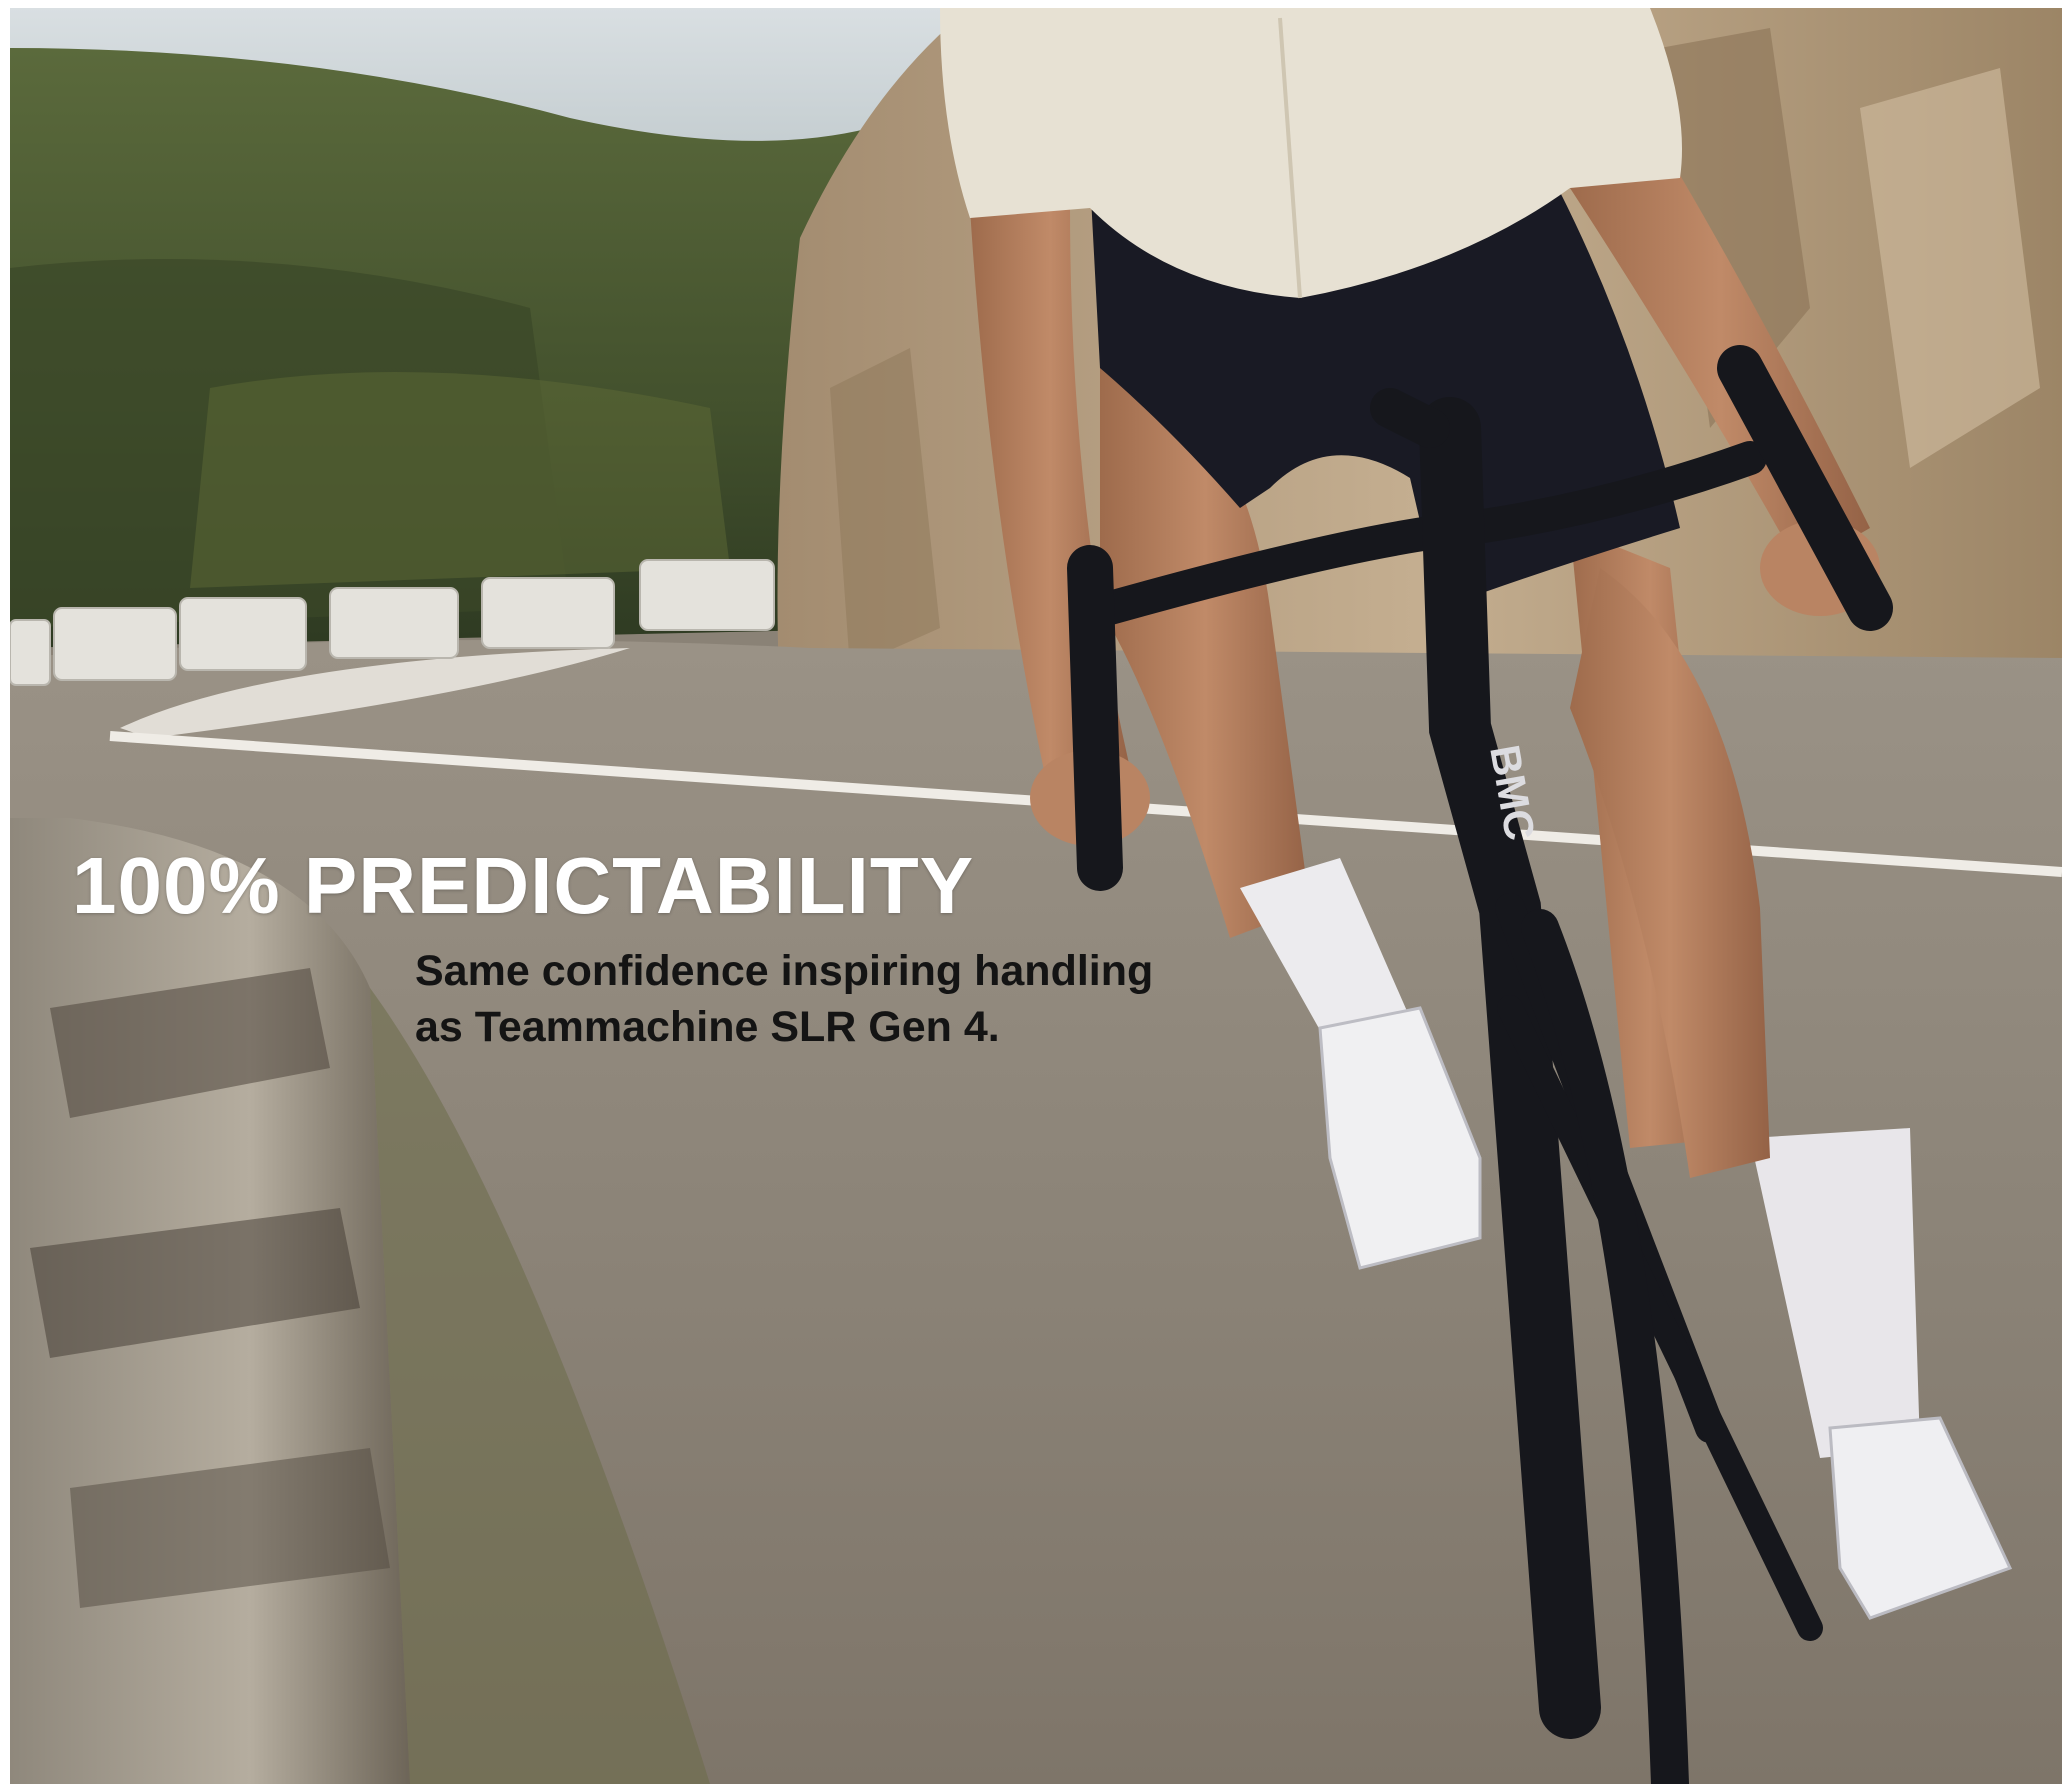 The width and height of the screenshot is (2064, 1787). I want to click on subtext-line-1: Same confidence inspiring handling, so click(784, 971).